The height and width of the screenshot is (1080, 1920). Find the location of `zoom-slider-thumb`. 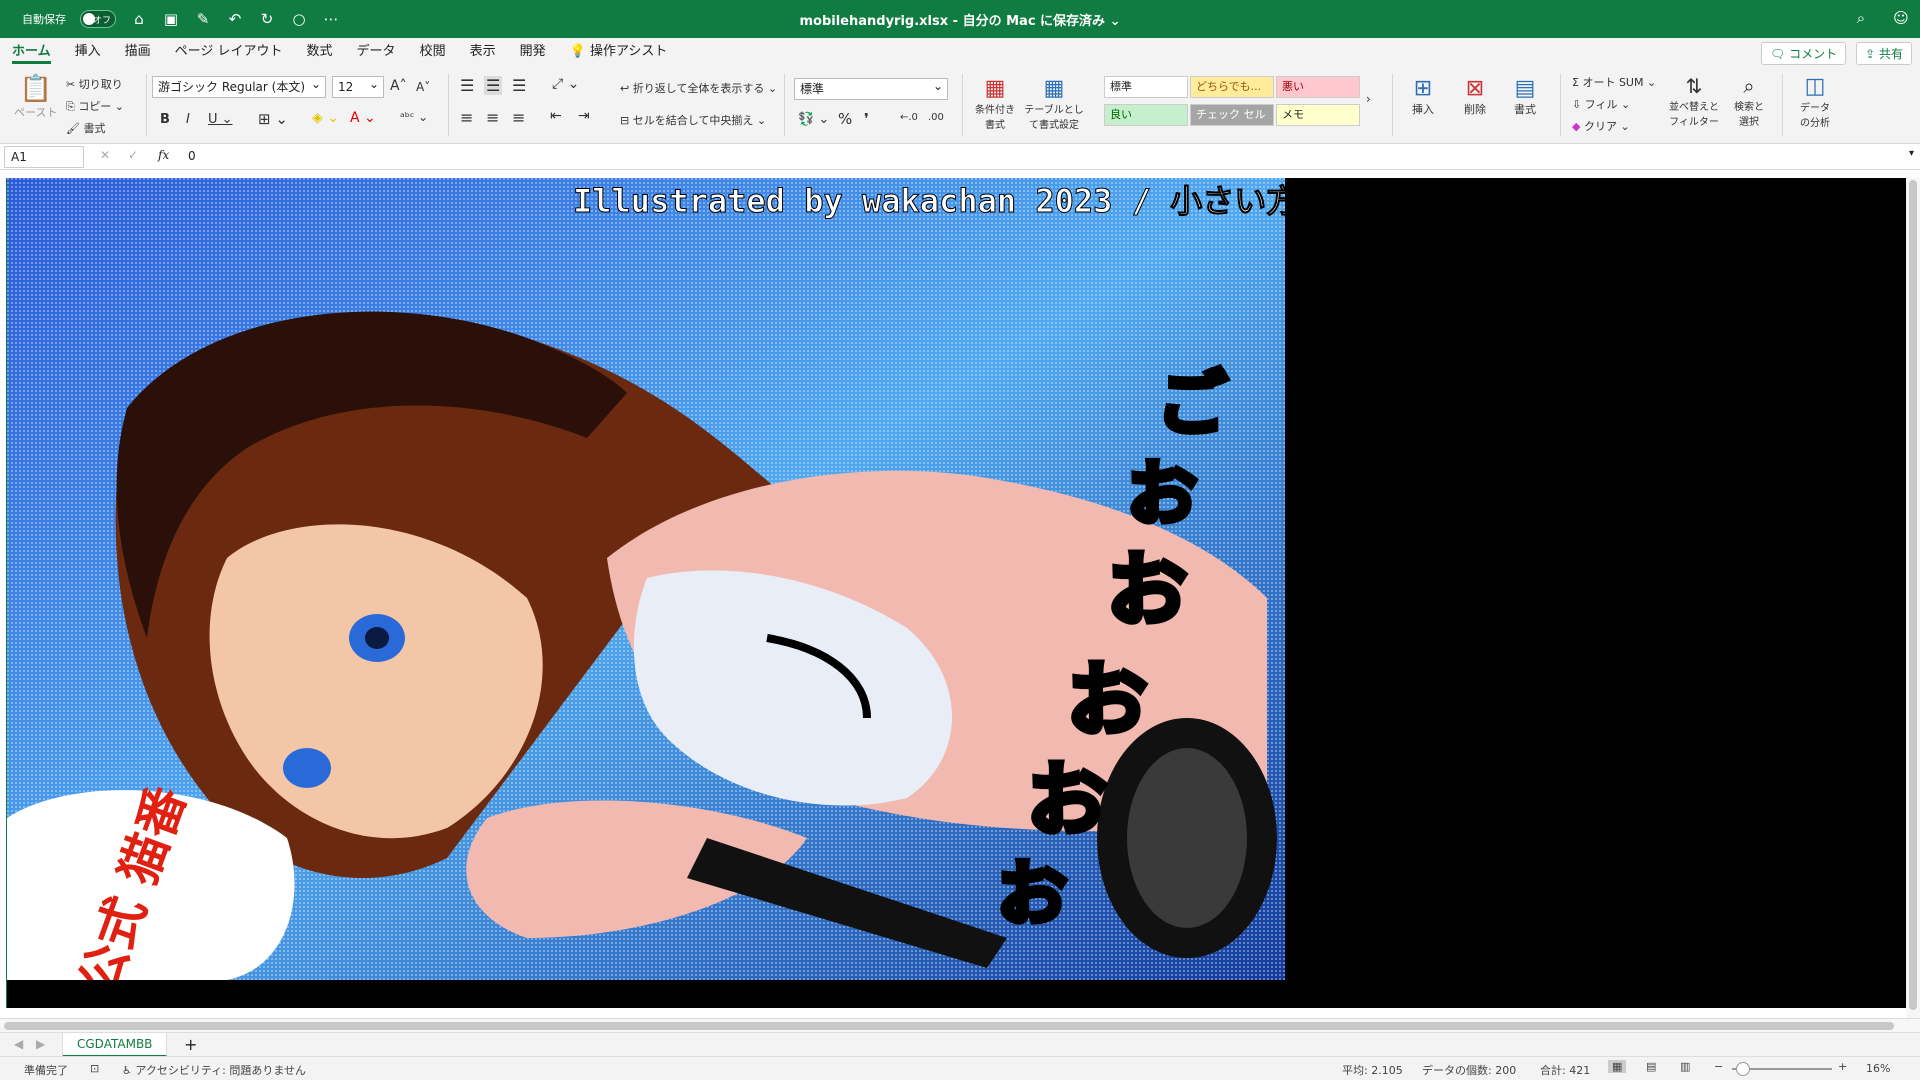

zoom-slider-thumb is located at coordinates (1743, 1069).